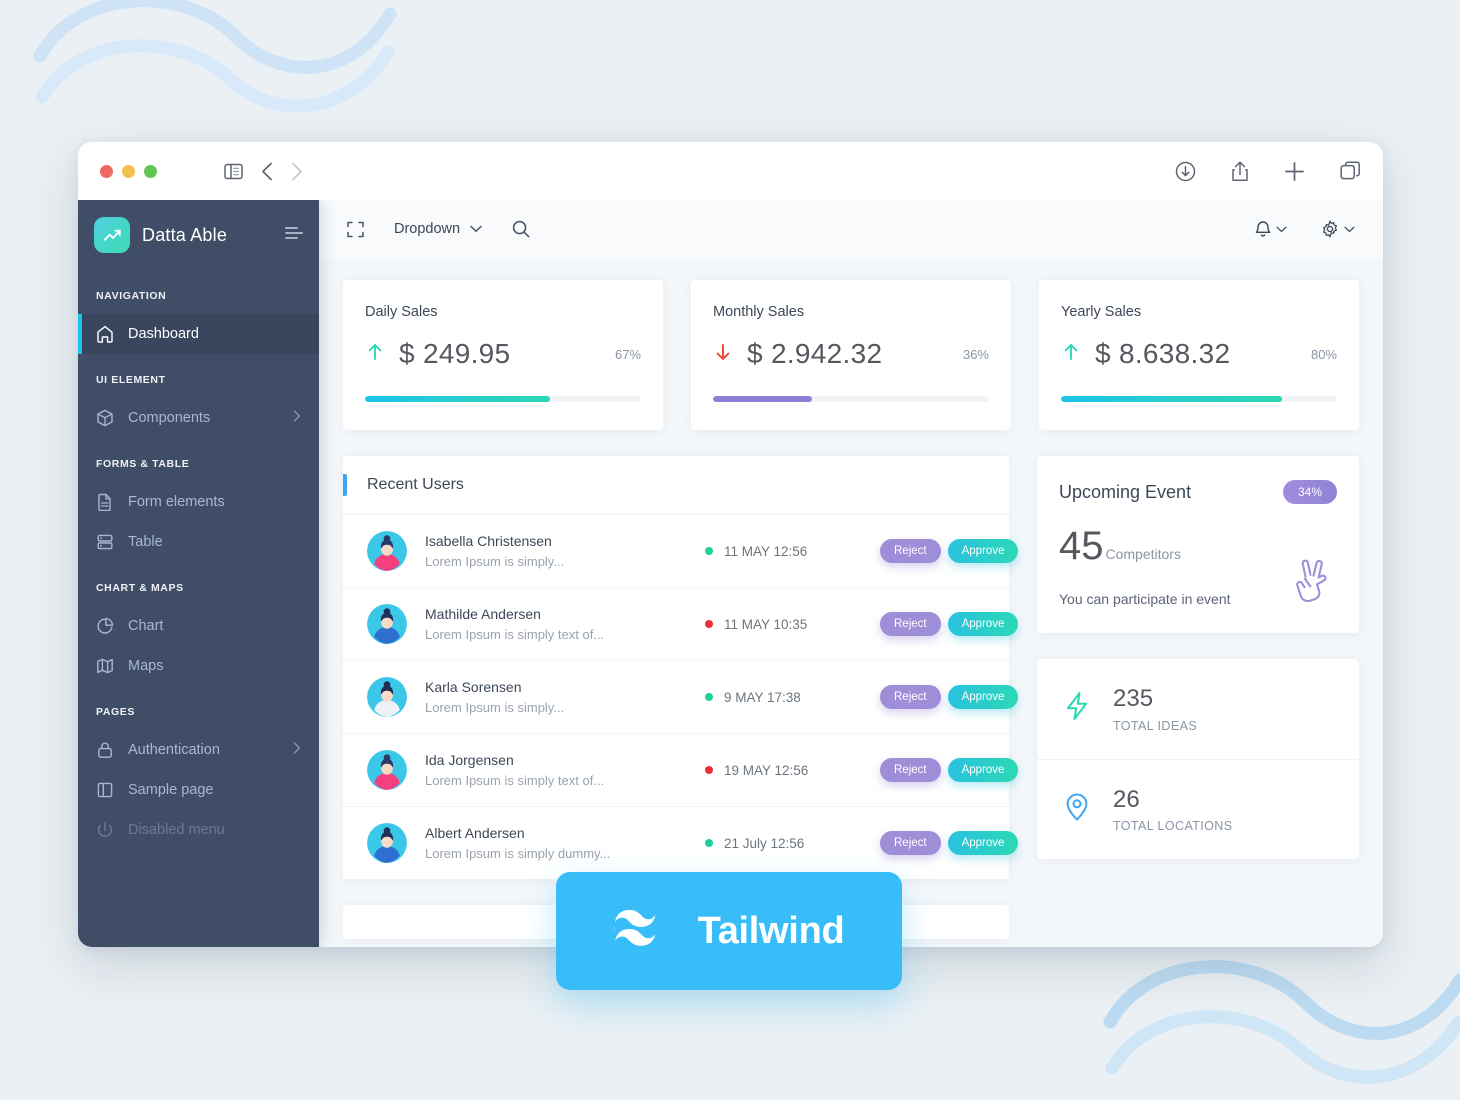 This screenshot has width=1460, height=1100. I want to click on user-time: 11 MAY 10:35, so click(792, 624).